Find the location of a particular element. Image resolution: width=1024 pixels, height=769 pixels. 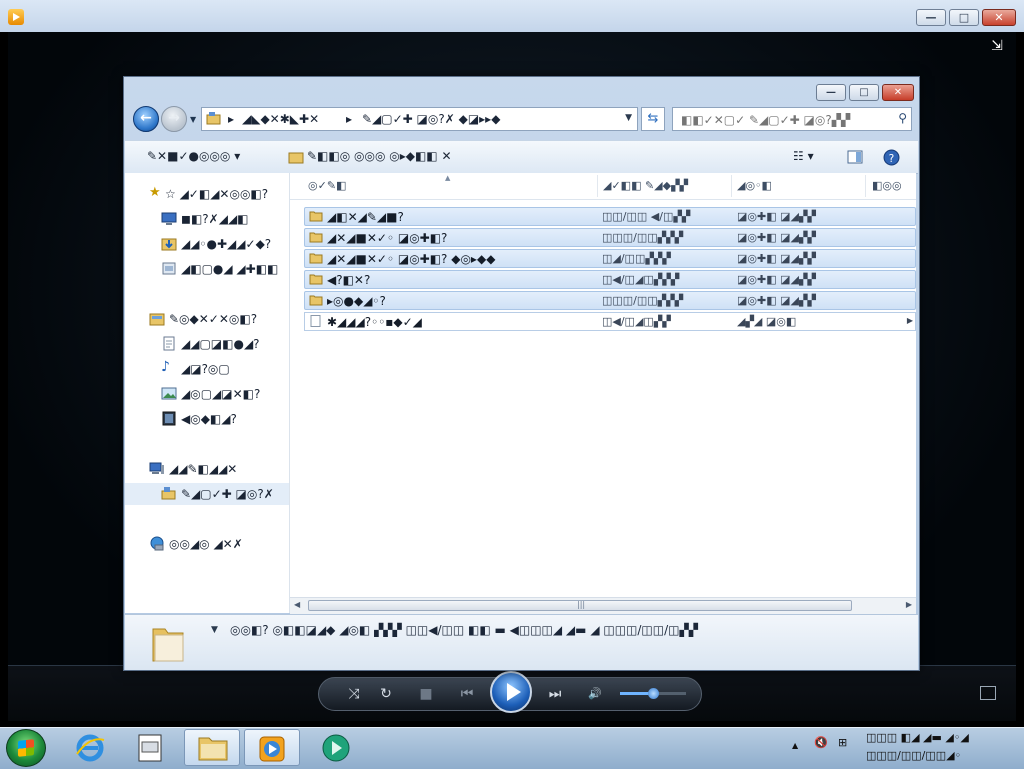

help-icon: ? is located at coordinates (891, 157).